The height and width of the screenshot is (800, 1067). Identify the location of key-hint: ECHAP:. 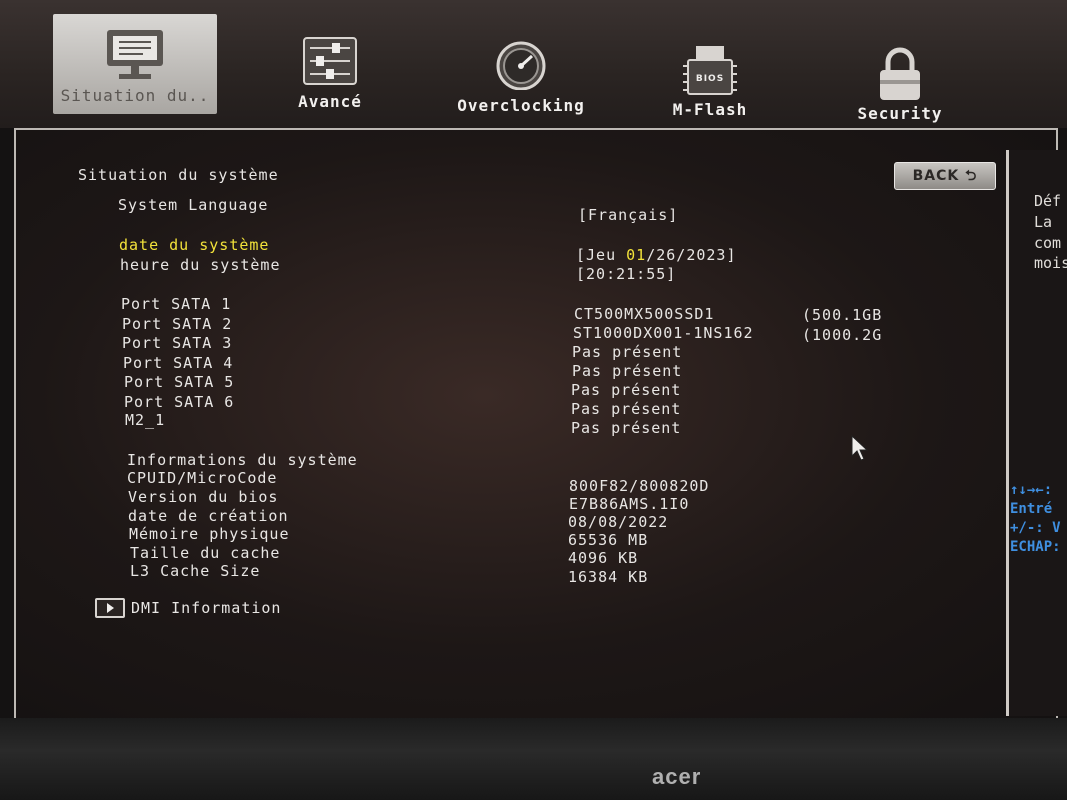
(1035, 547).